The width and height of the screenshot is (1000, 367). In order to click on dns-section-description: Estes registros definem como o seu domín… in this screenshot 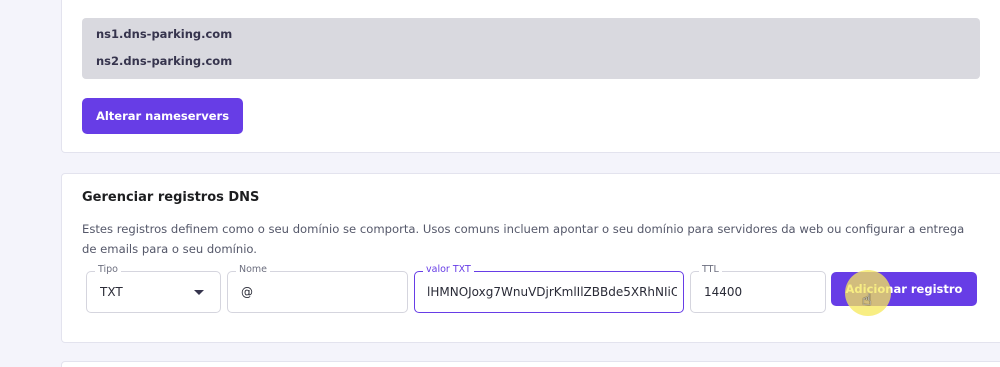, I will do `click(523, 239)`.